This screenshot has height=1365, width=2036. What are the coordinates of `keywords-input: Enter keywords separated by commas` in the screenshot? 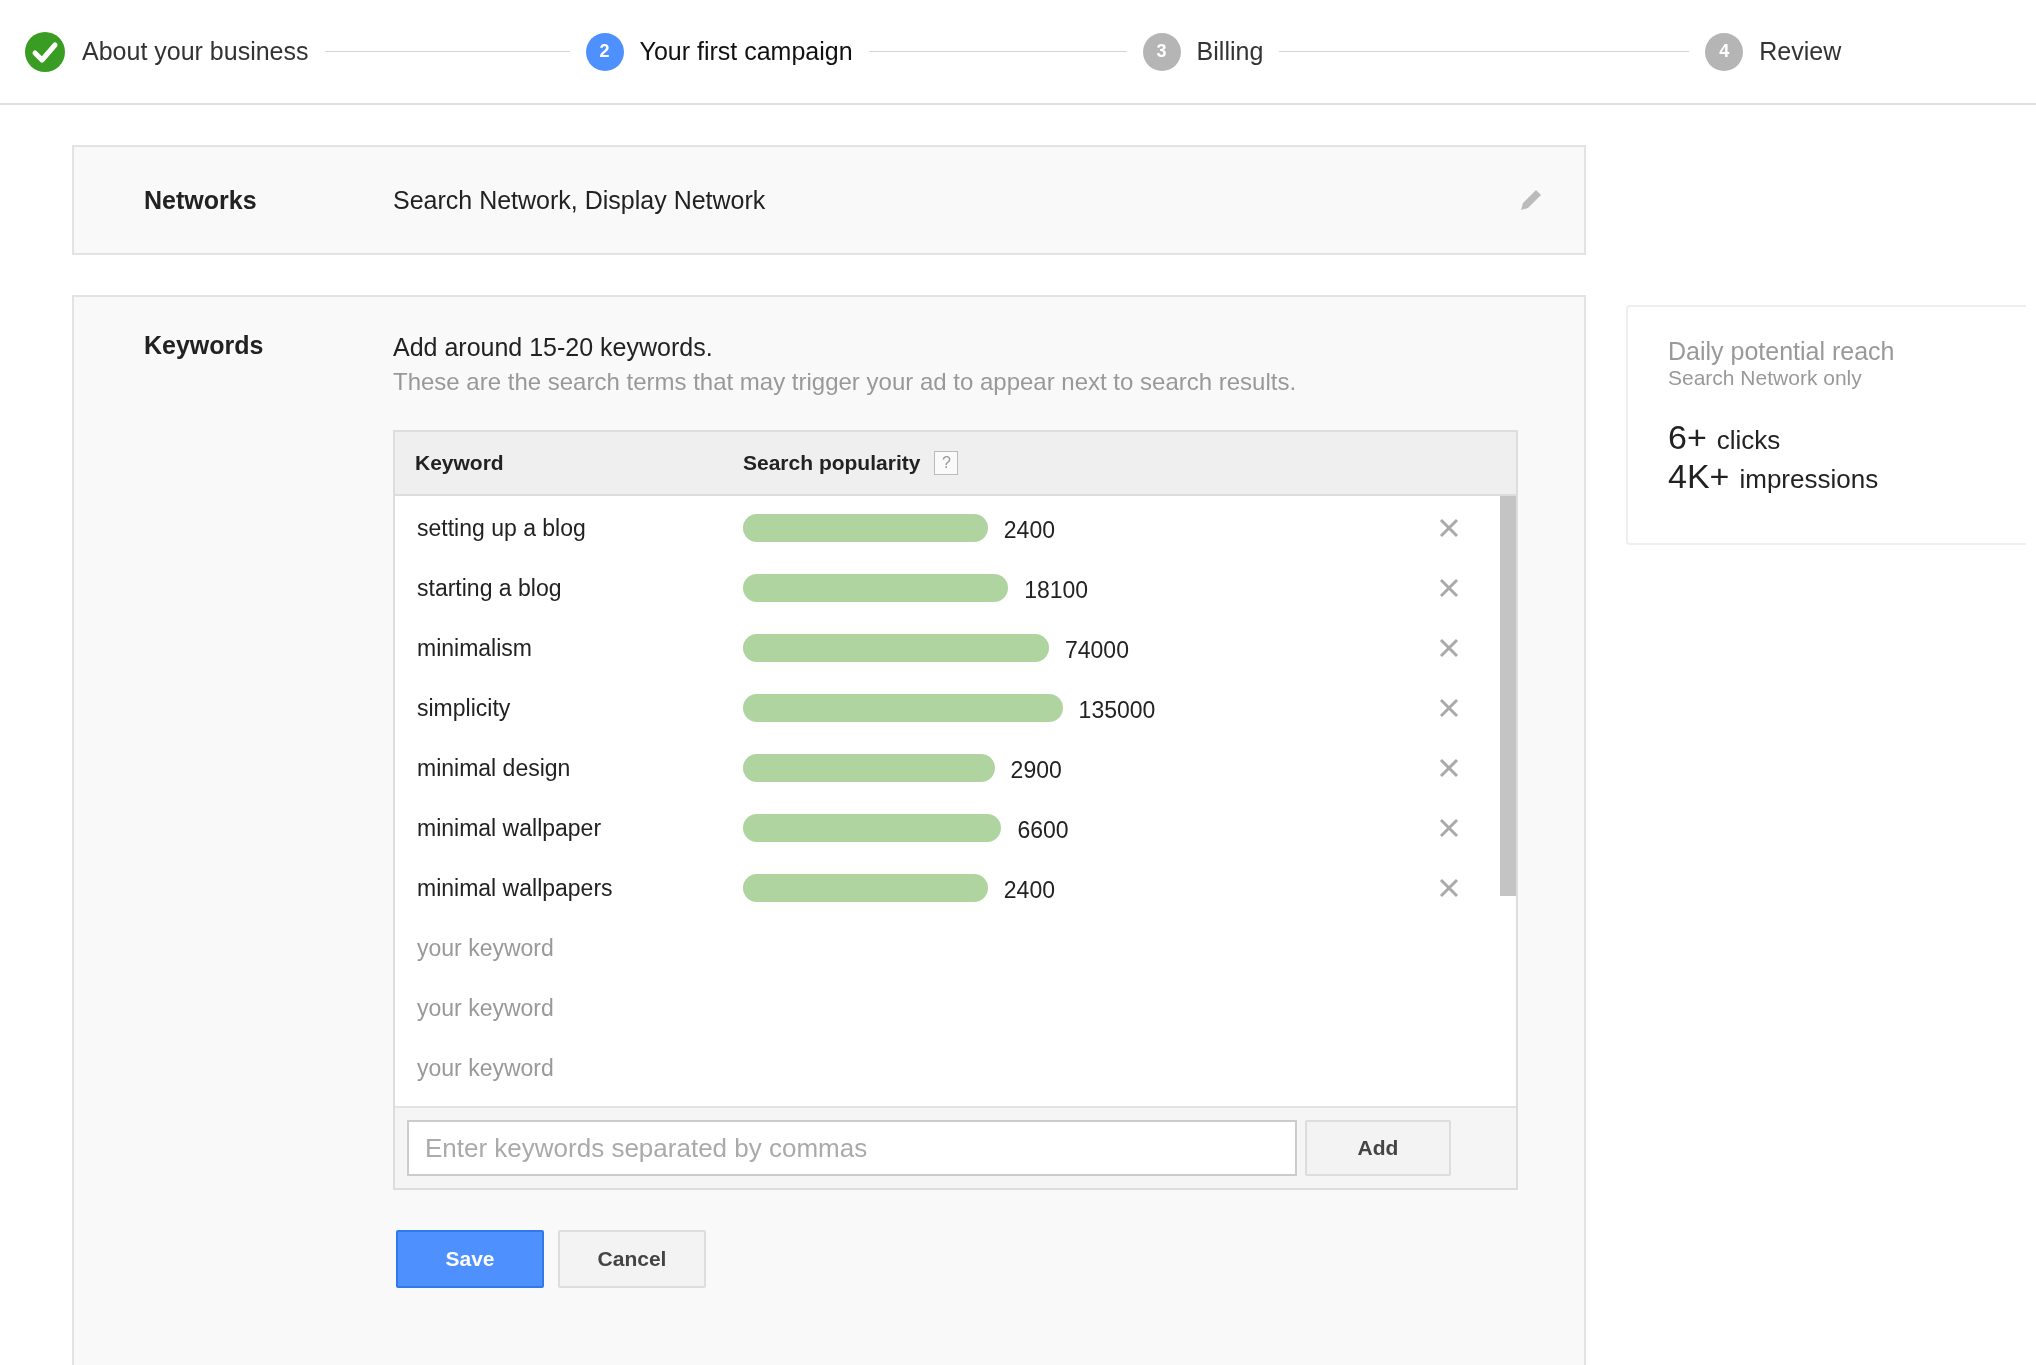 It's located at (852, 1148).